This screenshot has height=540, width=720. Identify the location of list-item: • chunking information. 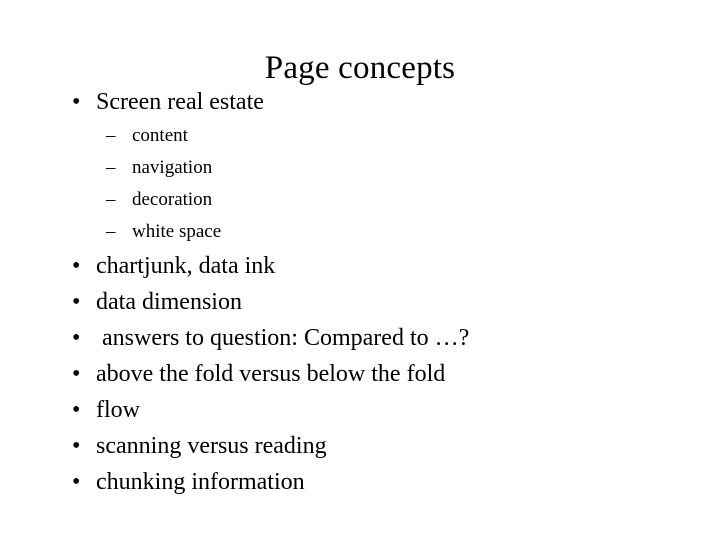
(360, 482).